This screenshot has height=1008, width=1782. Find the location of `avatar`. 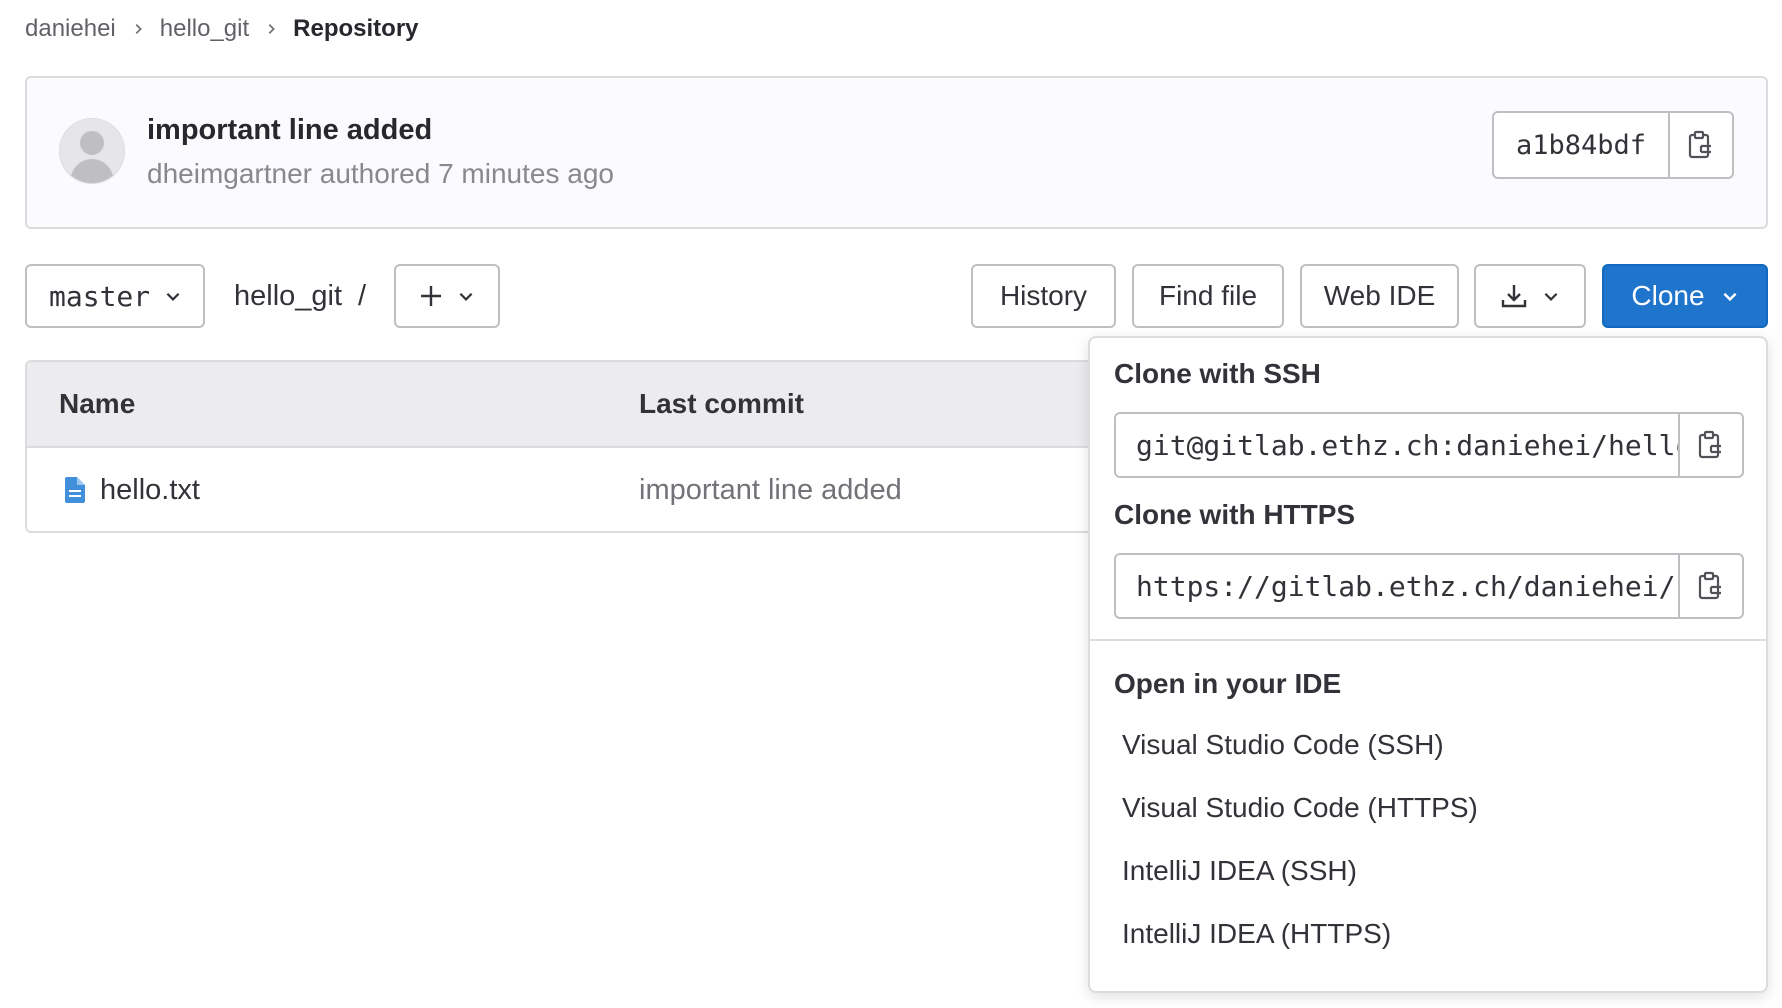

avatar is located at coordinates (92, 151).